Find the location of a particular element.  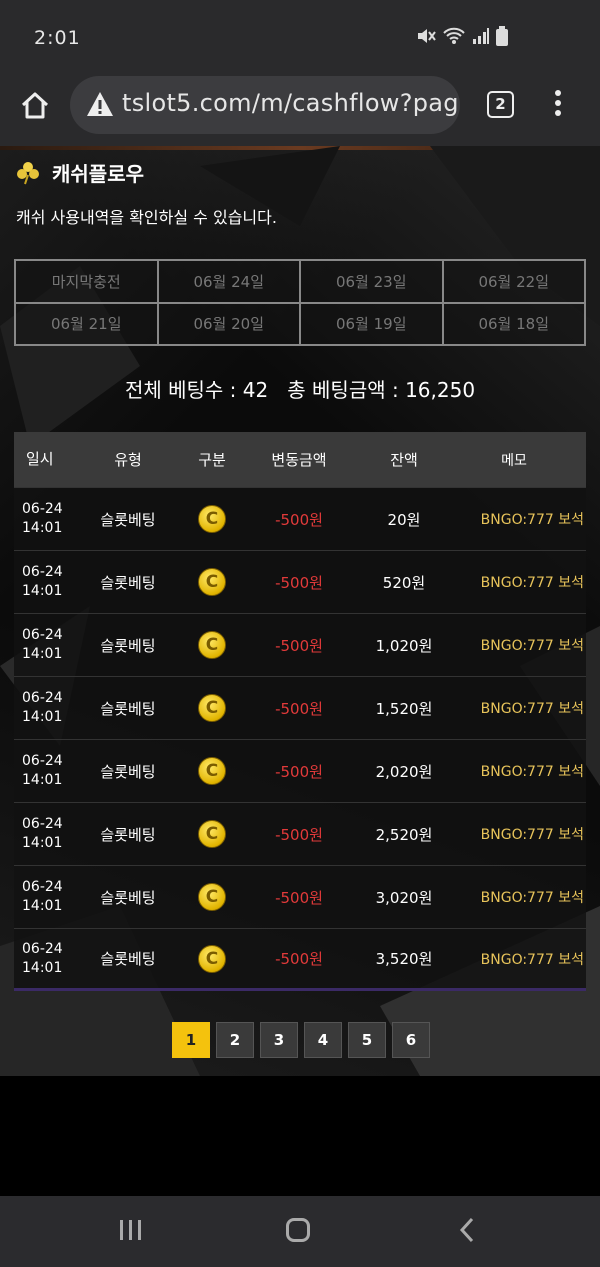

date-filter-0622: 06월 22일 is located at coordinates (513, 281).